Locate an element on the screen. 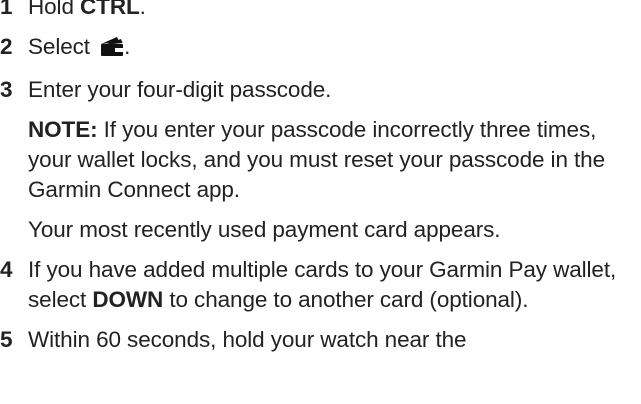 The height and width of the screenshot is (404, 641). button-name: DOWN is located at coordinates (128, 299).